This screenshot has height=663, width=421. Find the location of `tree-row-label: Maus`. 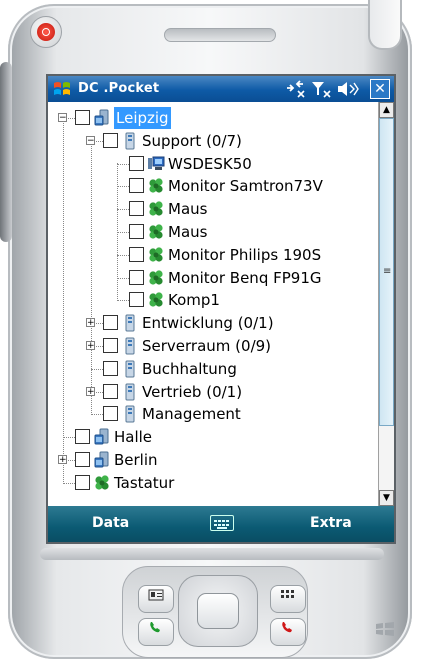

tree-row-label: Maus is located at coordinates (188, 209).